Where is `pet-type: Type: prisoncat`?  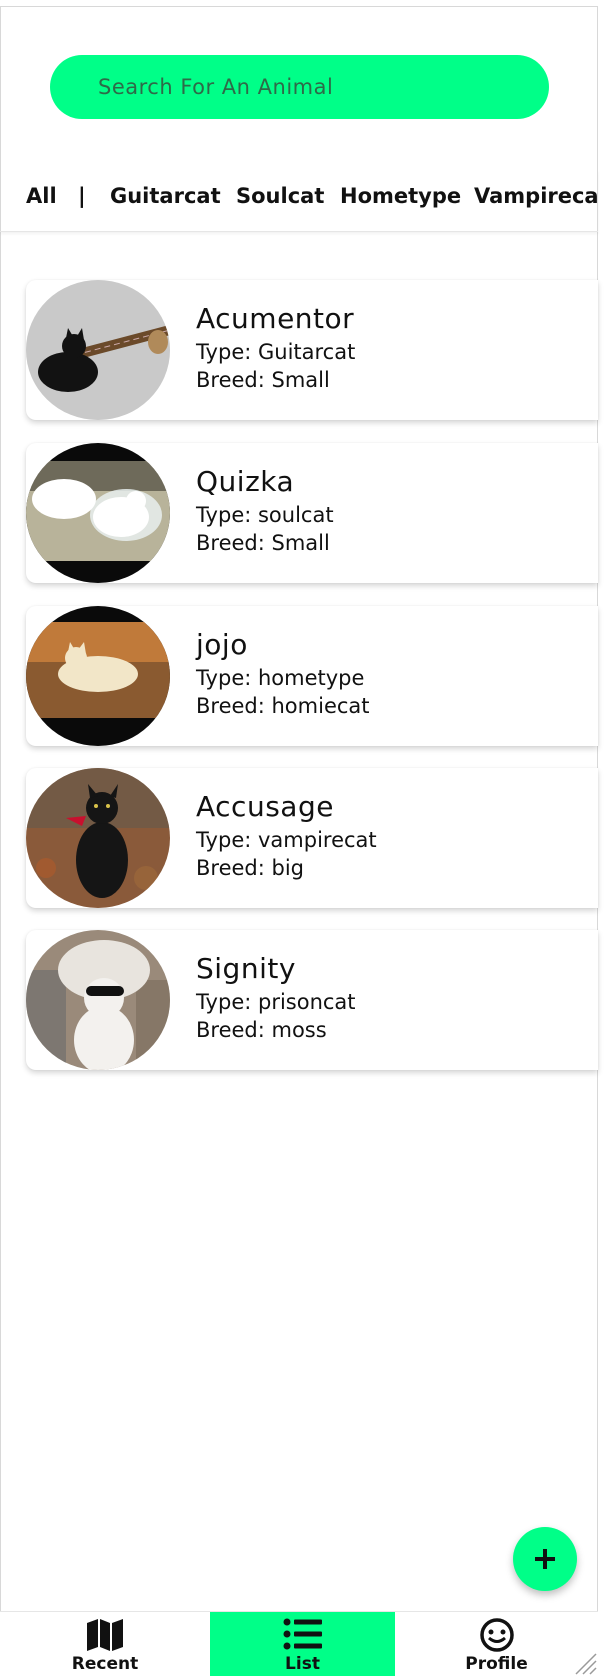
pet-type: Type: prisoncat is located at coordinates (276, 1002).